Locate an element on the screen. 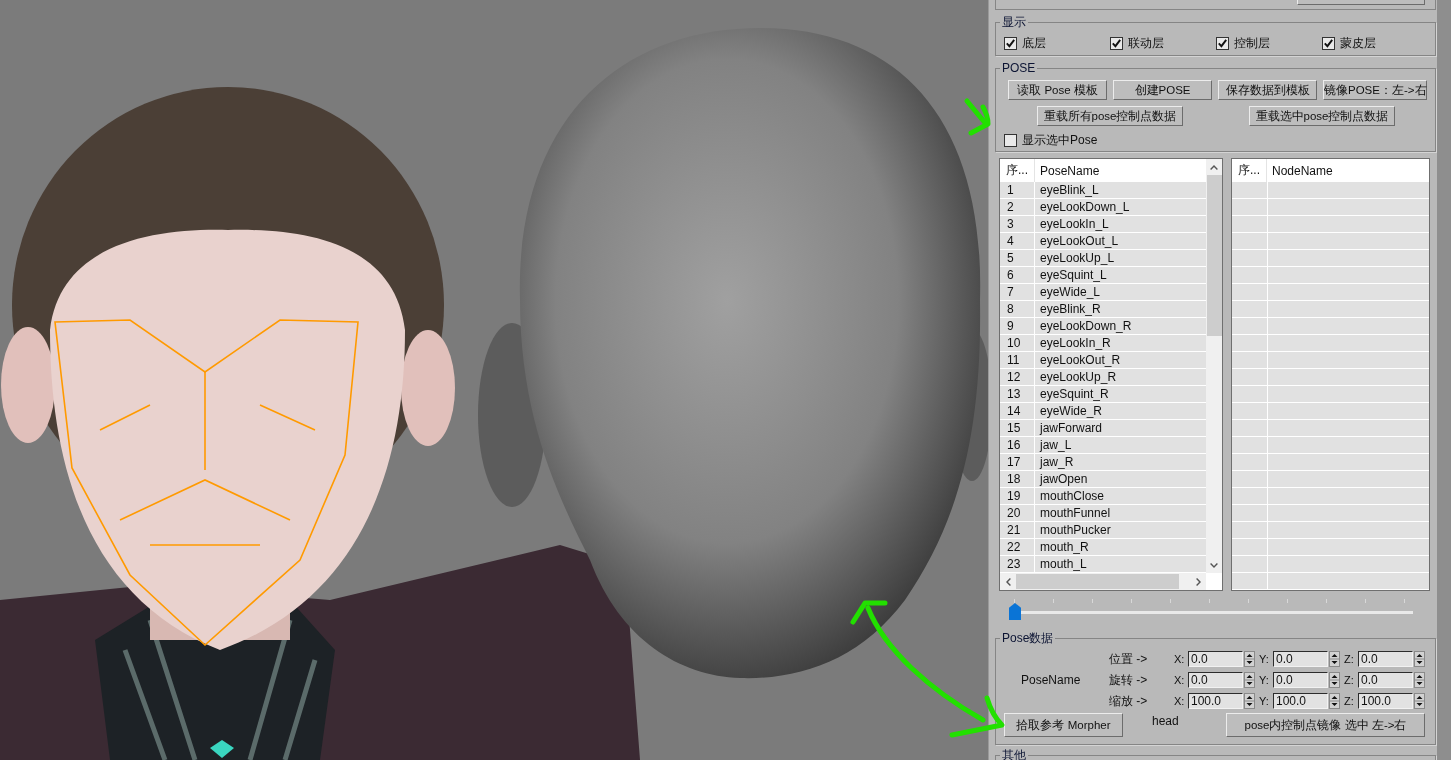 This screenshot has height=760, width=1451. table-cell-text: eyeLookIn_L is located at coordinates (1074, 224).